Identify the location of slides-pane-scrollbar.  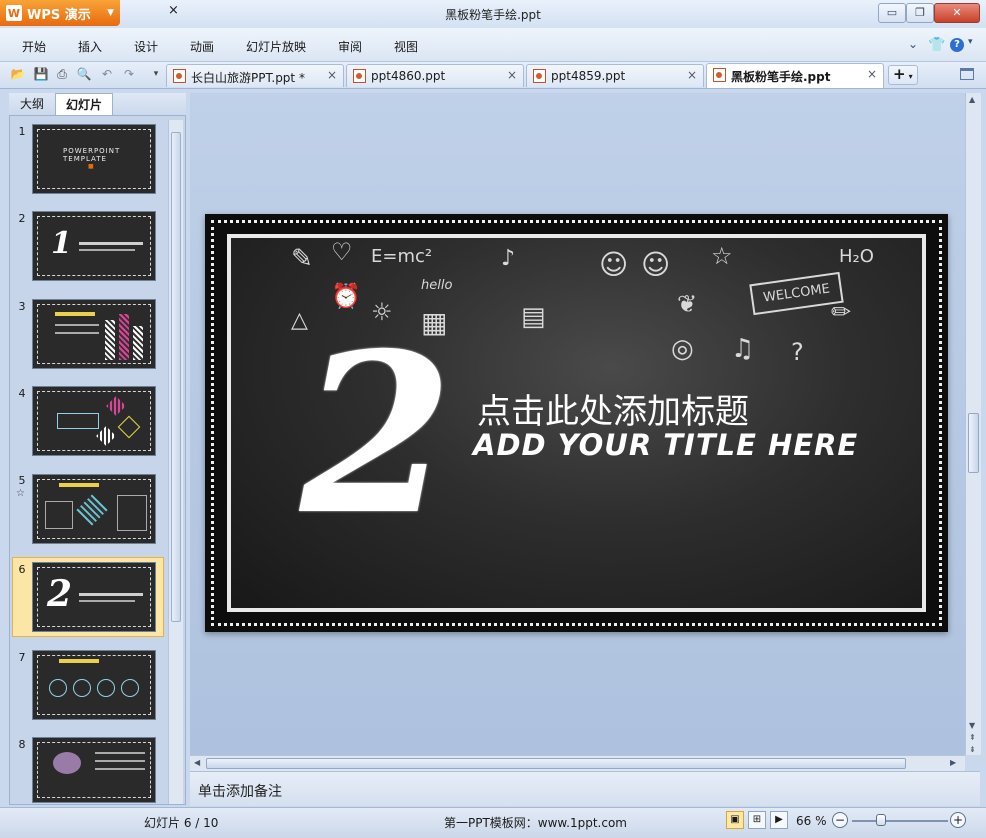
(175, 462).